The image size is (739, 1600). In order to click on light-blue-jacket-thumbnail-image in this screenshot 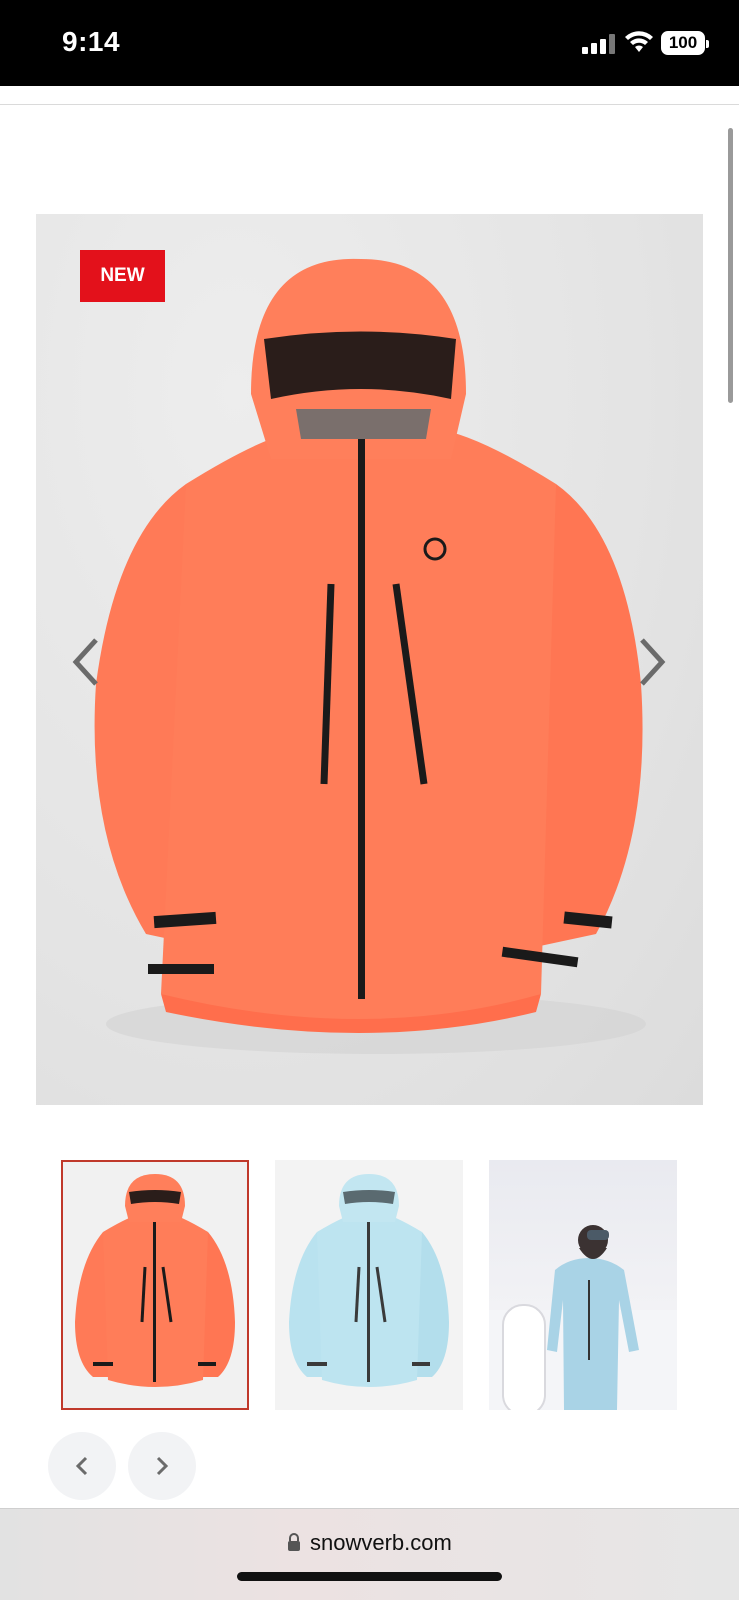, I will do `click(369, 1280)`.